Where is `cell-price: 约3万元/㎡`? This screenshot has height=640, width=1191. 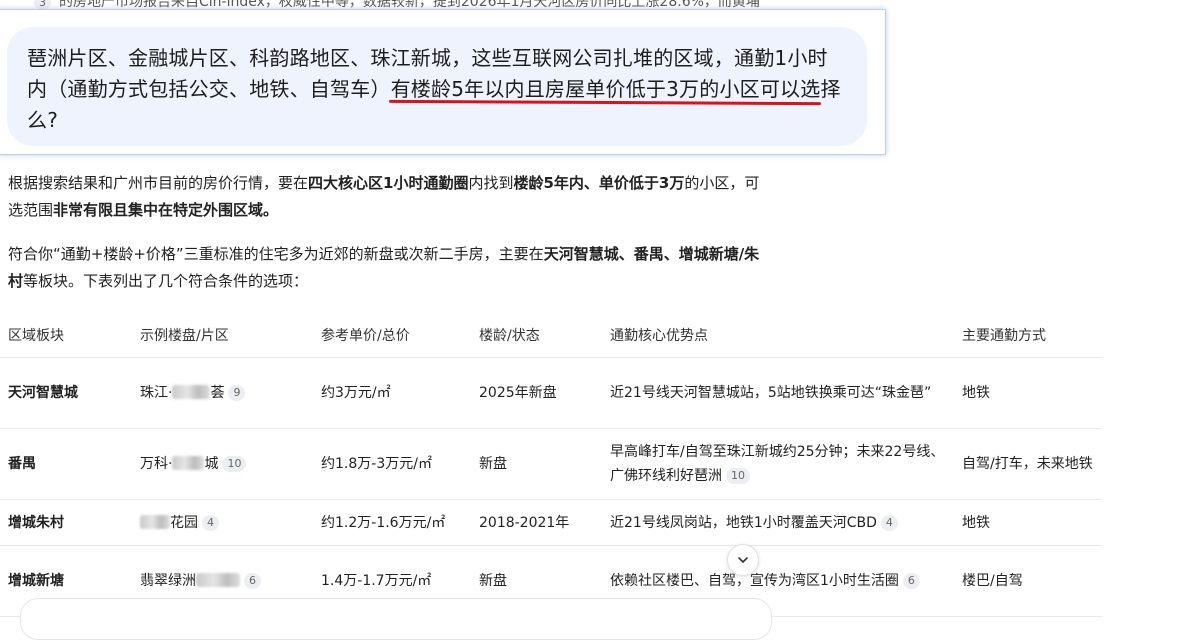
cell-price: 约3万元/㎡ is located at coordinates (392, 393).